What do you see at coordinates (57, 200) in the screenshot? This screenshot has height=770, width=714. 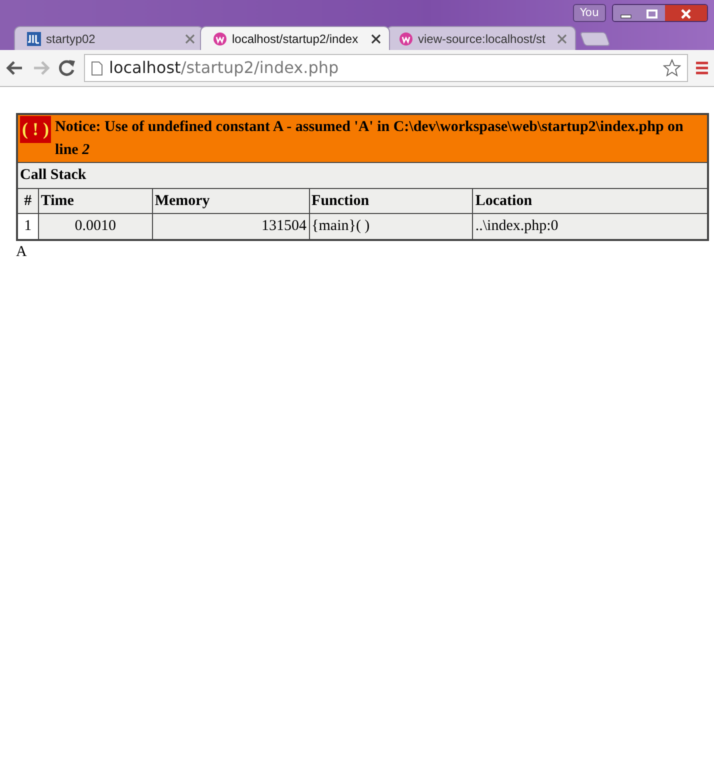 I see `column-header: Time` at bounding box center [57, 200].